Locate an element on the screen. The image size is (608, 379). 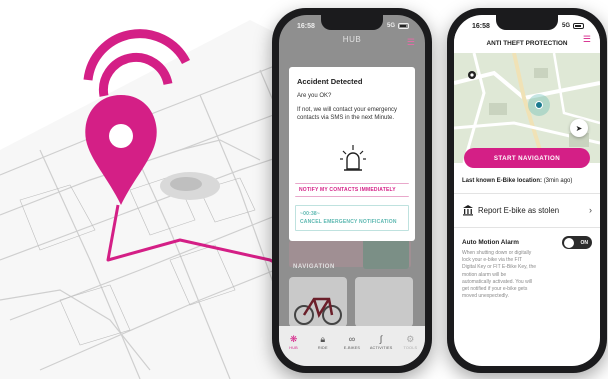
location-map is located at coordinates (527, 108).